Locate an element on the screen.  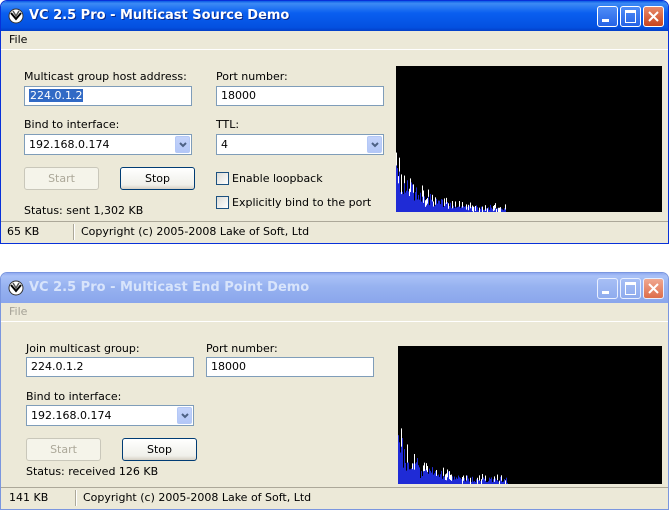
source-titlebar: VC 2.5 Pro - Multicast Source Demo is located at coordinates (334, 16).